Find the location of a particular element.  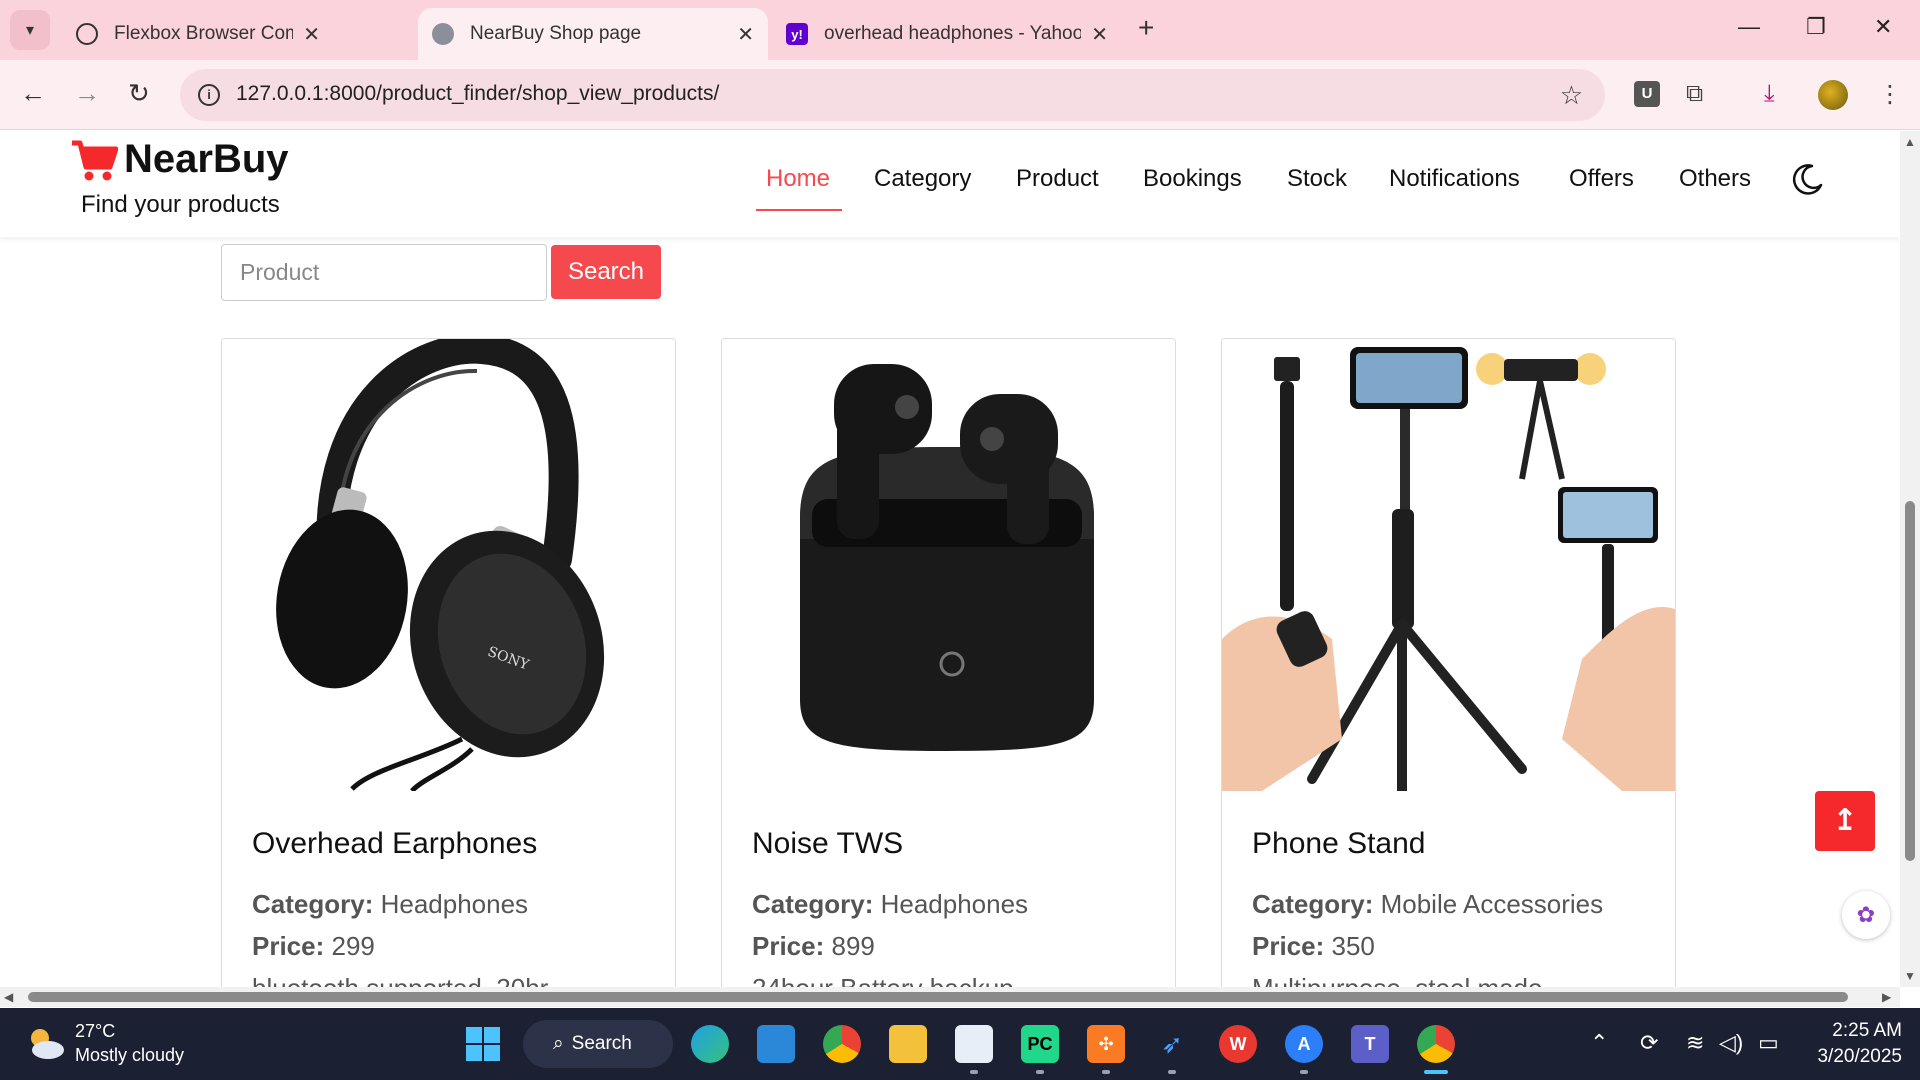

chrome-icon is located at coordinates (842, 1044).